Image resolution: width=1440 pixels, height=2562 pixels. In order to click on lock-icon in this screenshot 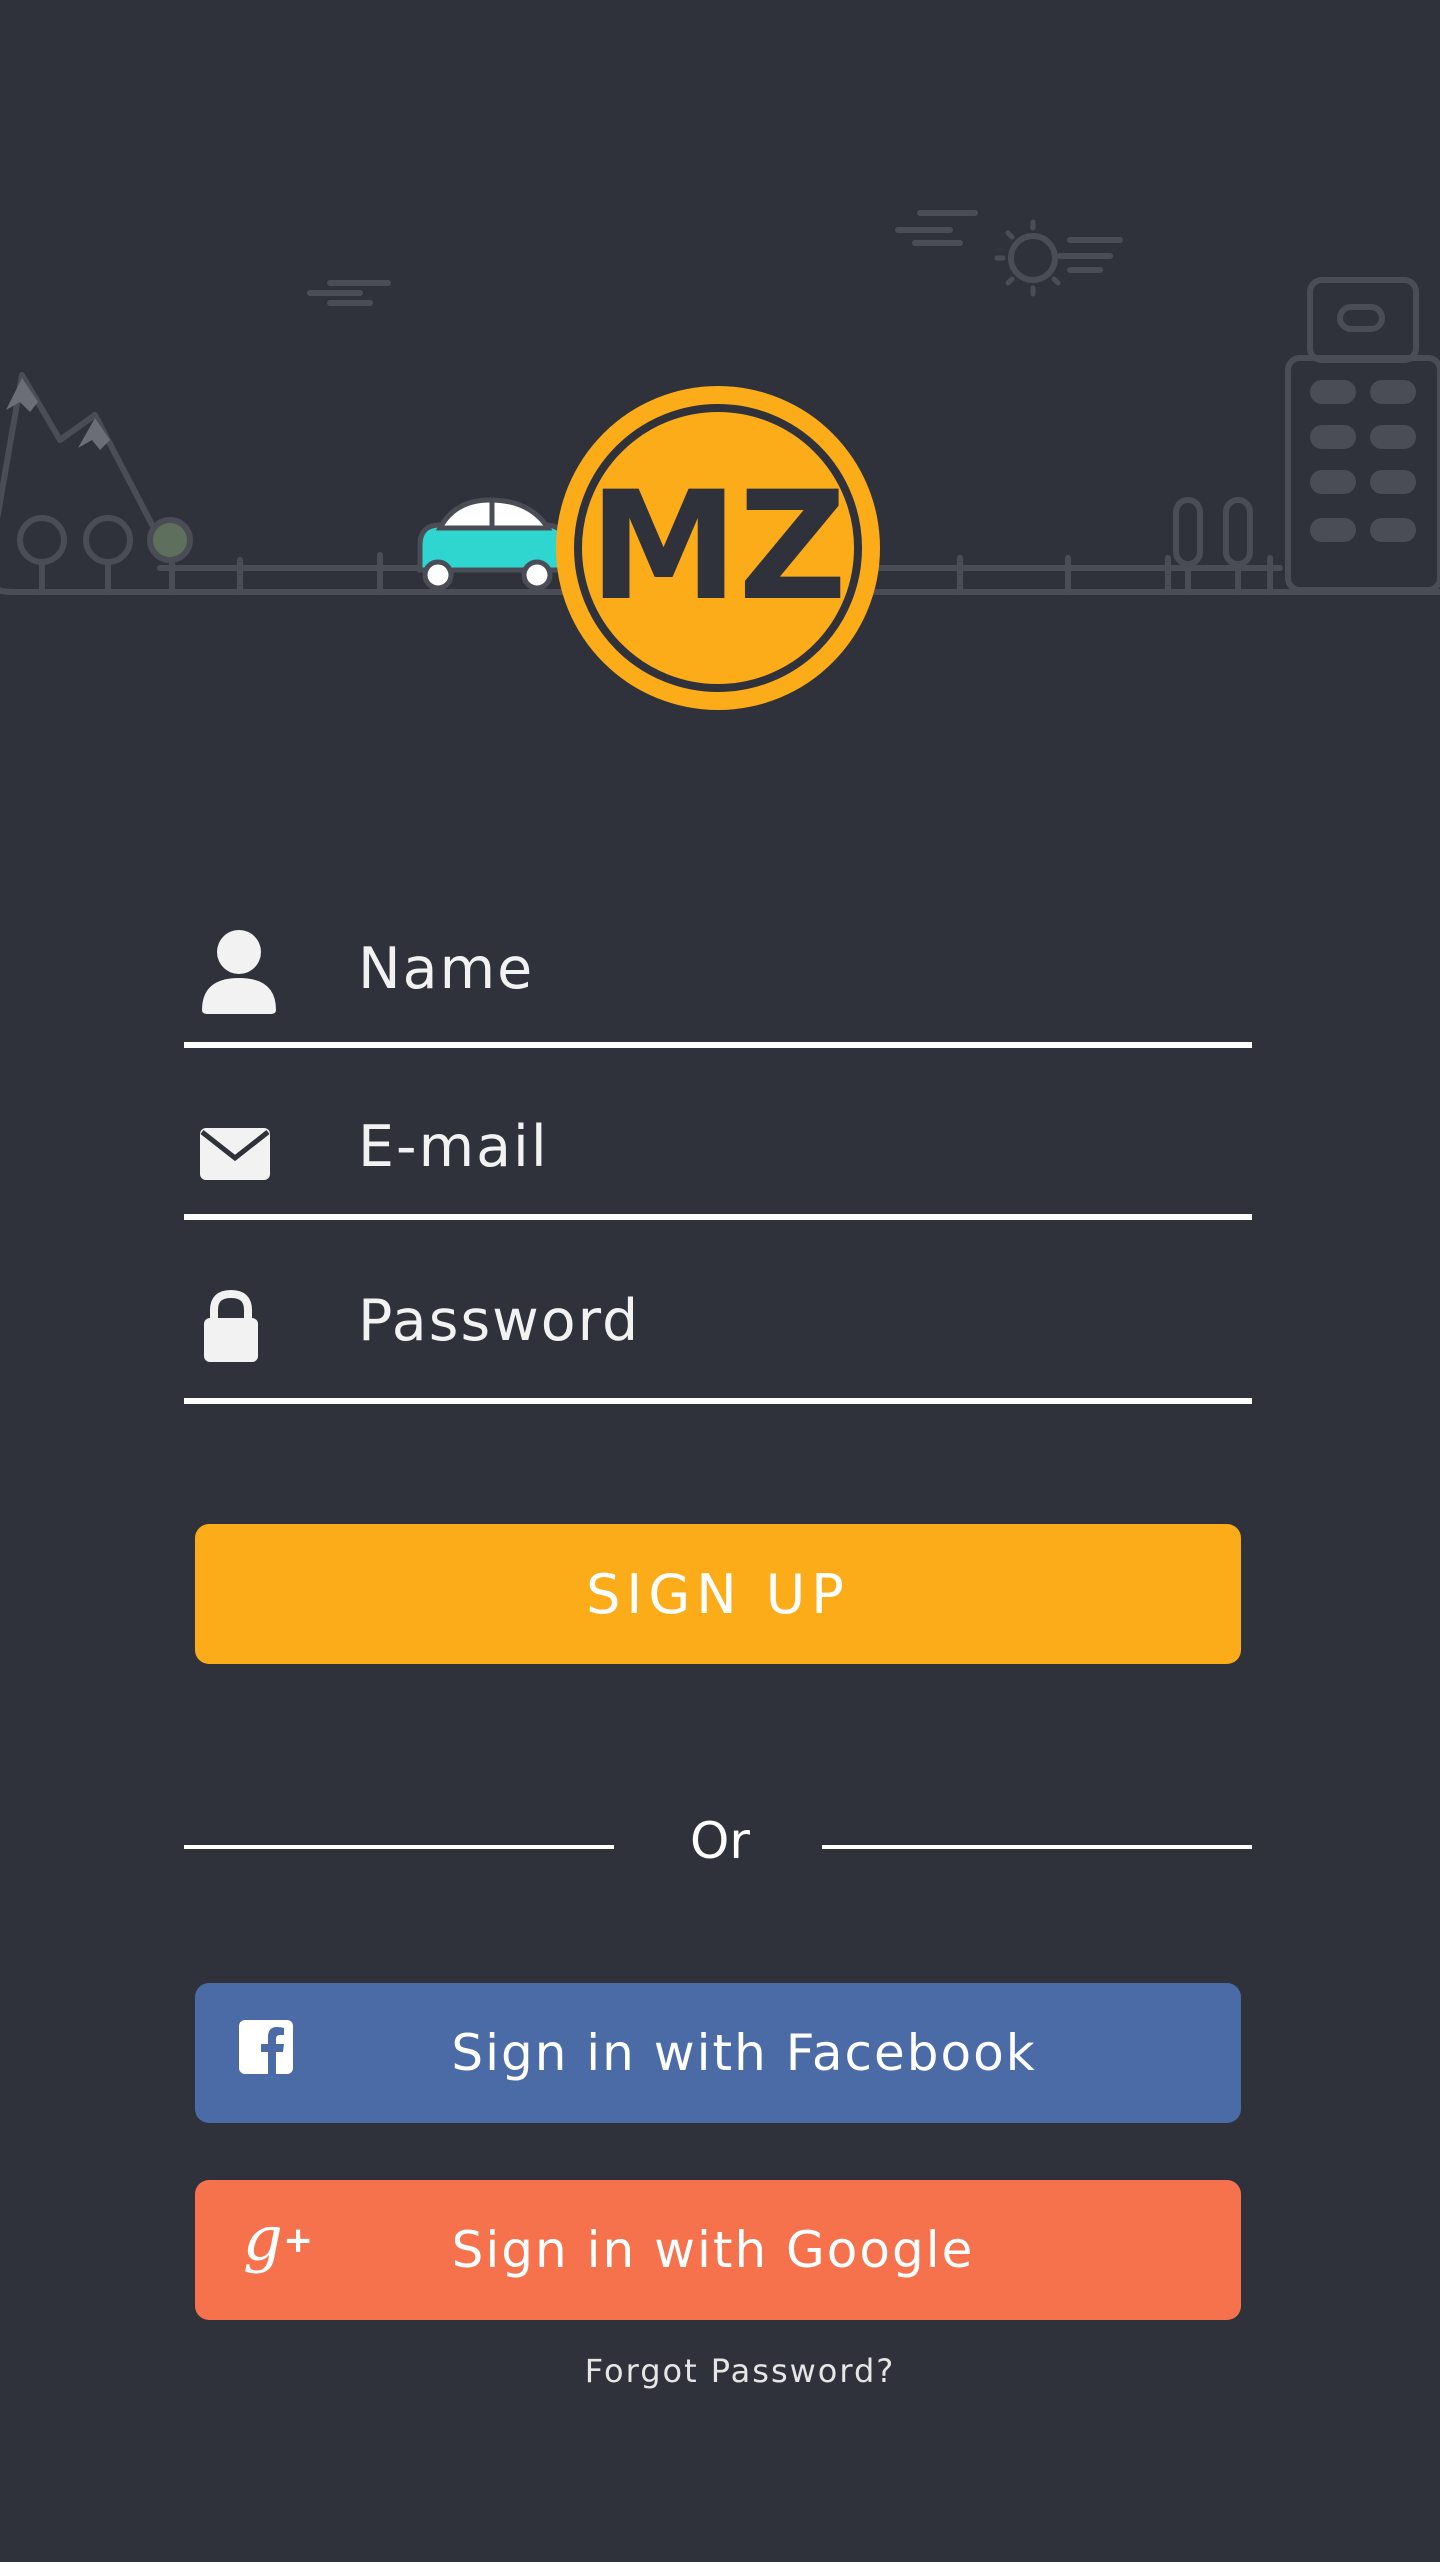, I will do `click(231, 1327)`.